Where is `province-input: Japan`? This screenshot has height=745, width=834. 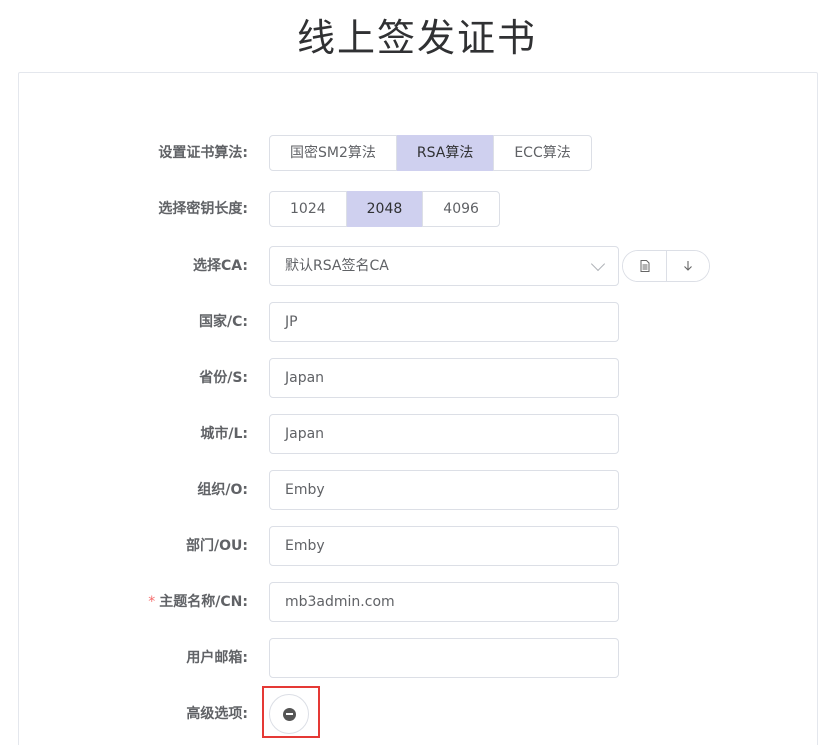 province-input: Japan is located at coordinates (444, 378).